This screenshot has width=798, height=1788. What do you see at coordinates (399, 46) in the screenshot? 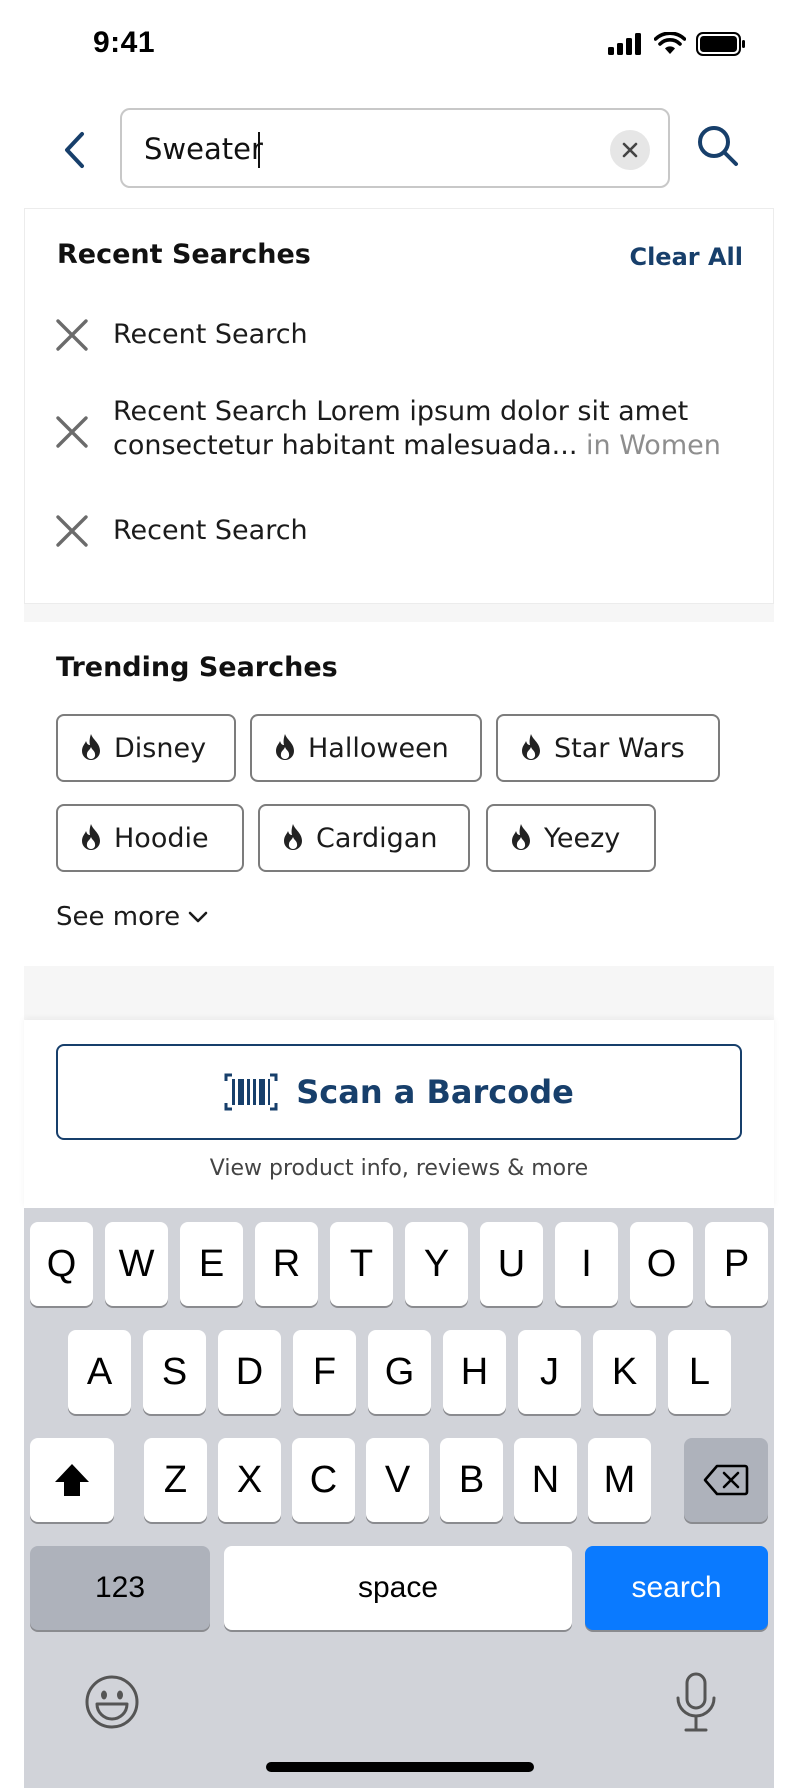
I see `status-bar: 9:41` at bounding box center [399, 46].